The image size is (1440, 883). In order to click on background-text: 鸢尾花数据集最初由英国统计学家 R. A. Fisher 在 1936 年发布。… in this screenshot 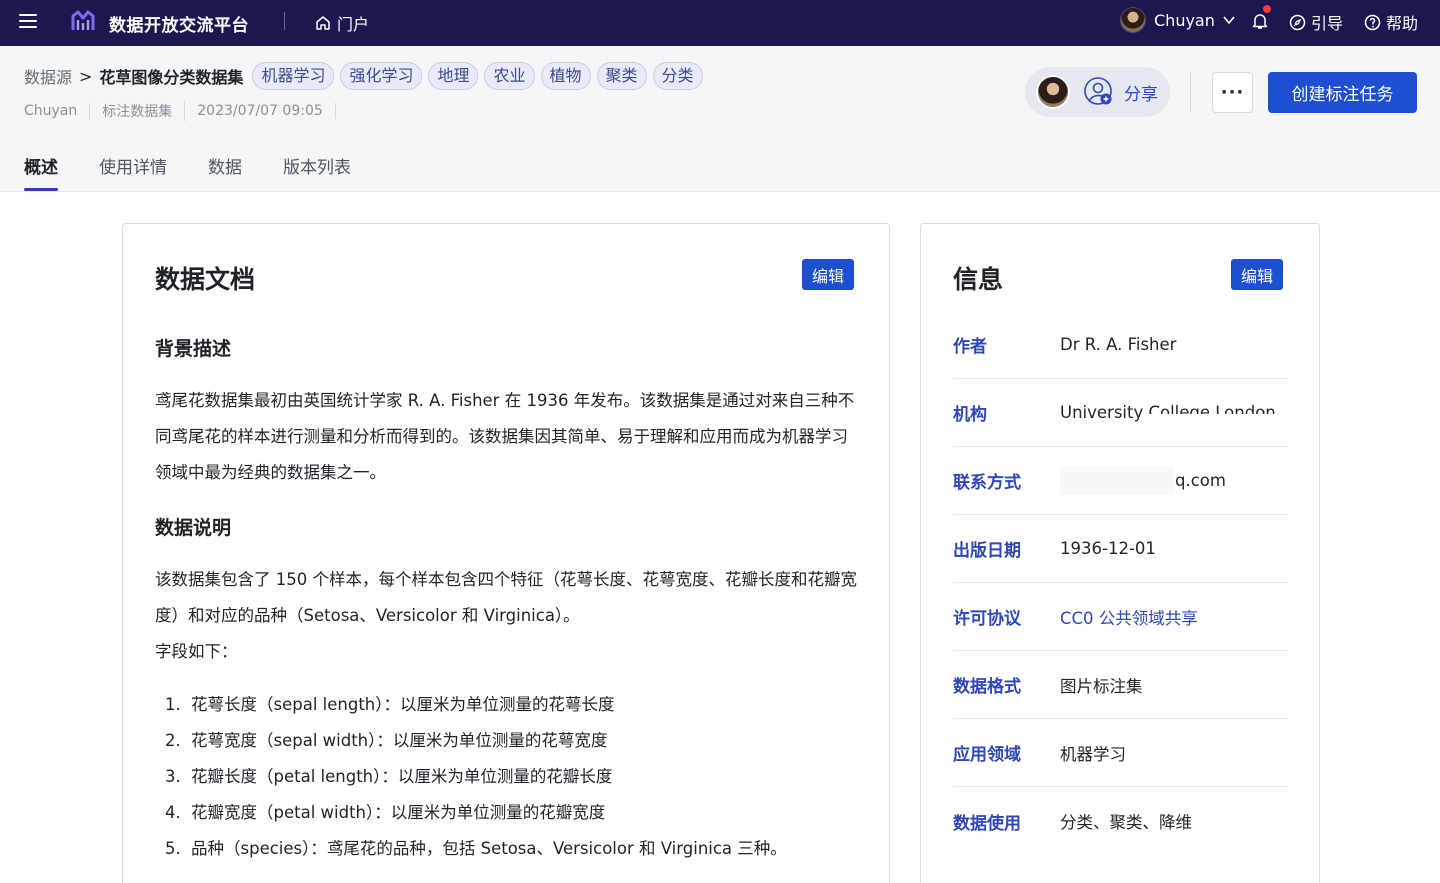, I will do `click(505, 436)`.